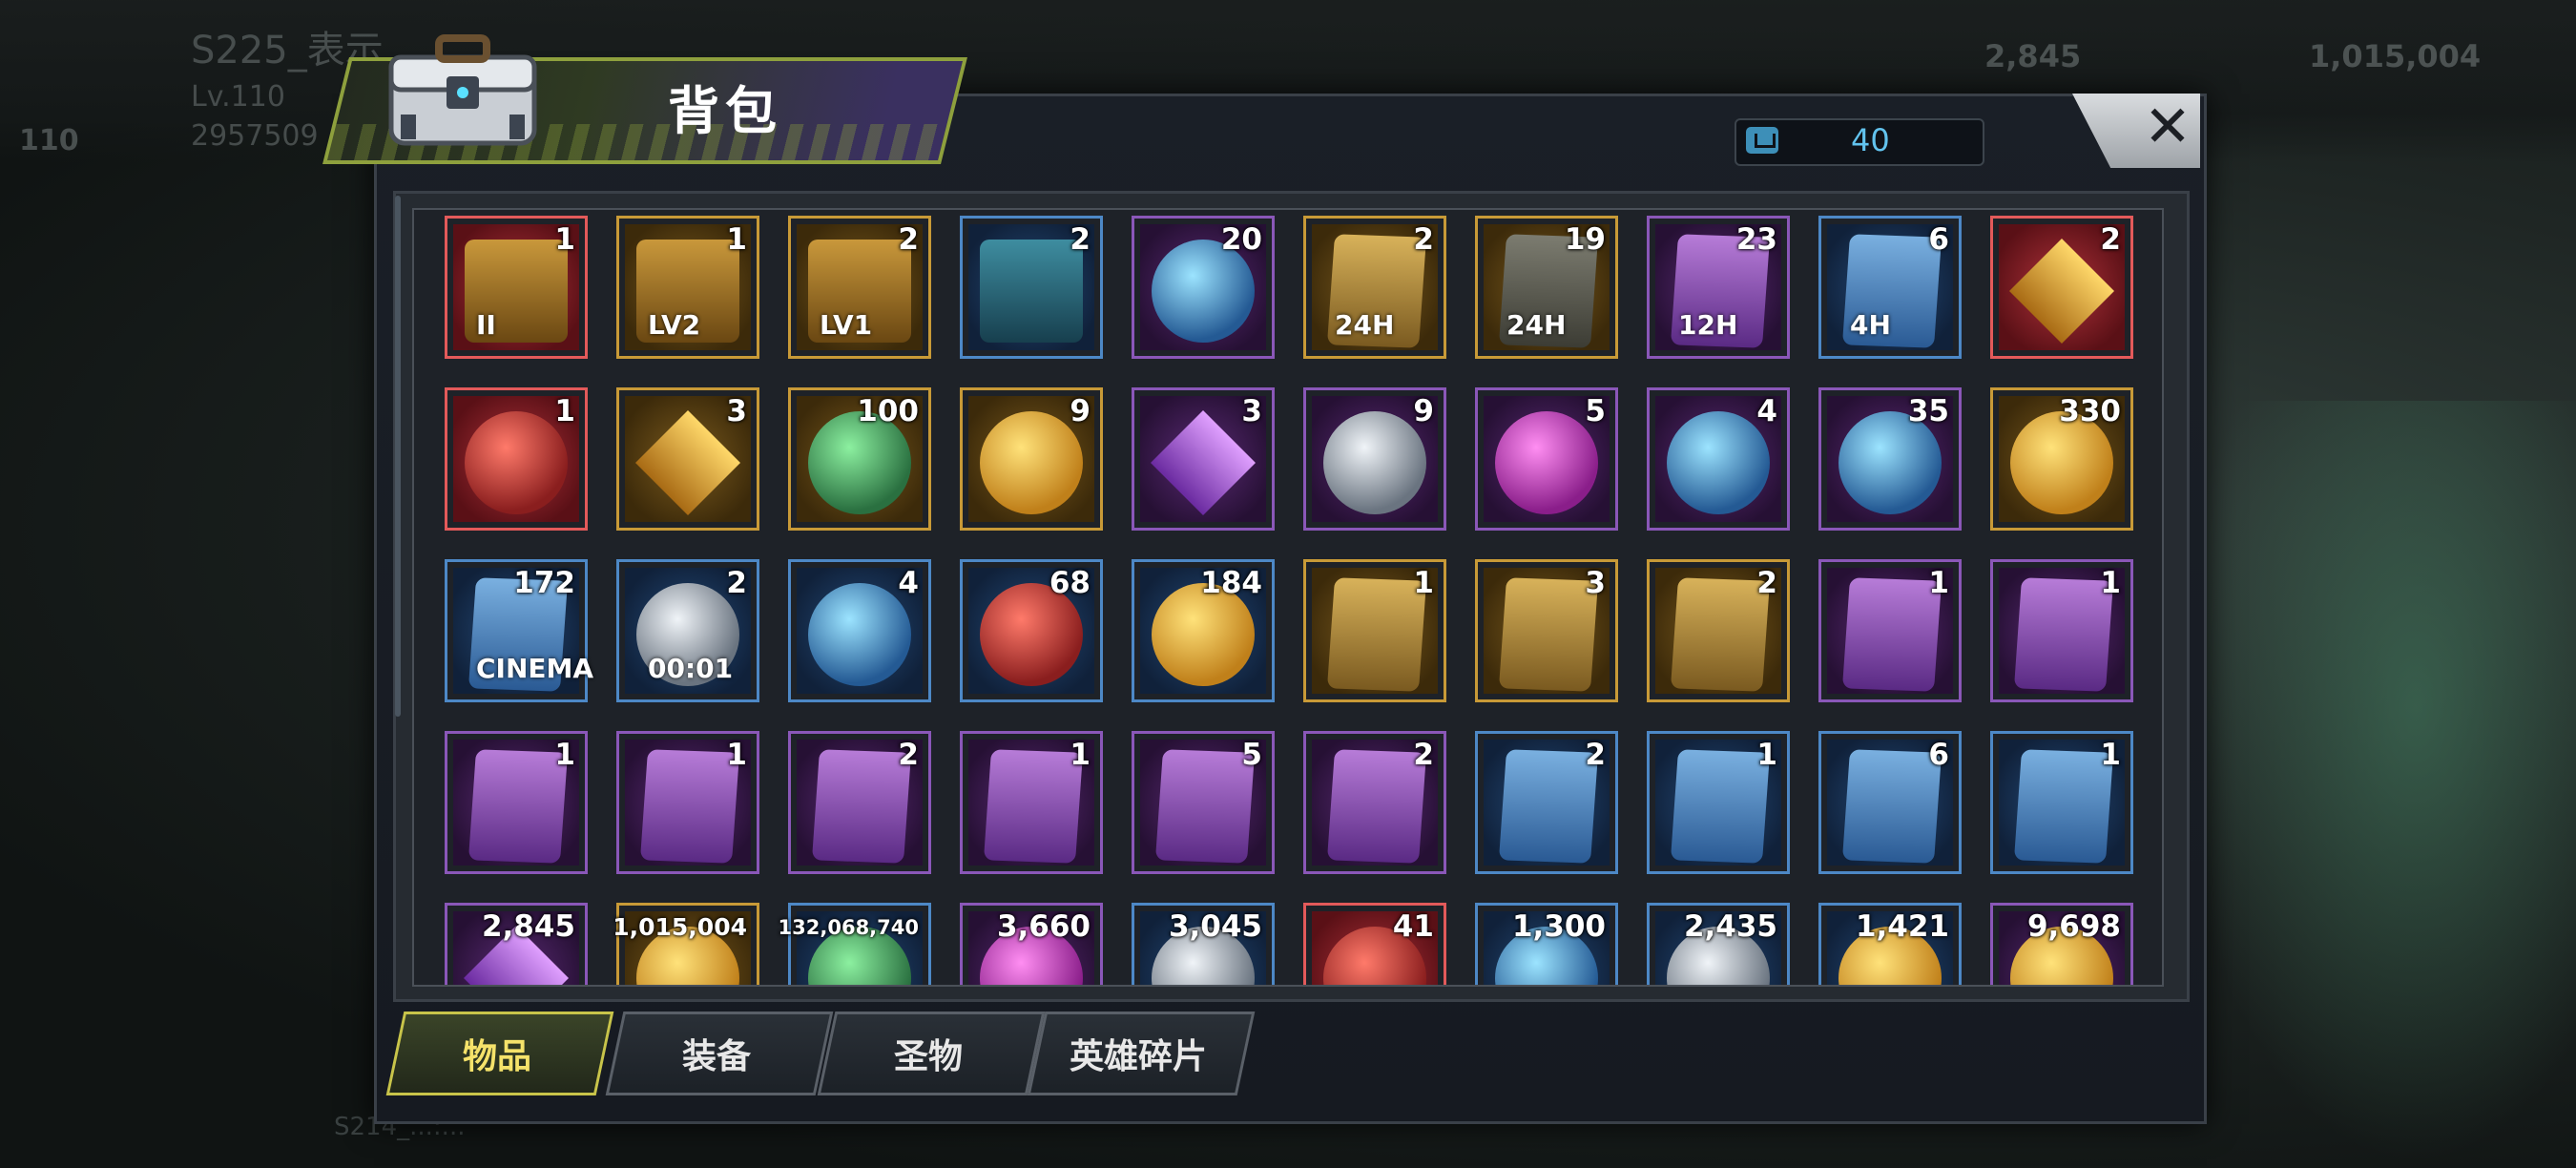 The image size is (2576, 1168). What do you see at coordinates (1718, 944) in the screenshot?
I see `item-slot-triangle-core: 2,435` at bounding box center [1718, 944].